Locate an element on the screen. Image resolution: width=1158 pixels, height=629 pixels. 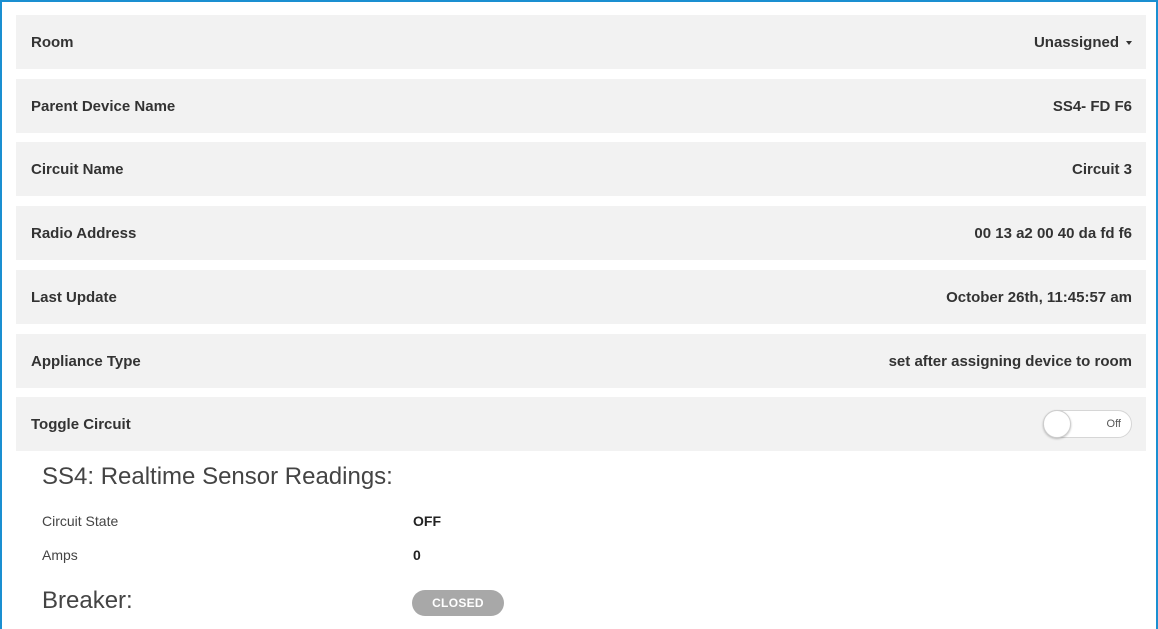
amps-label: Amps is located at coordinates (60, 555).